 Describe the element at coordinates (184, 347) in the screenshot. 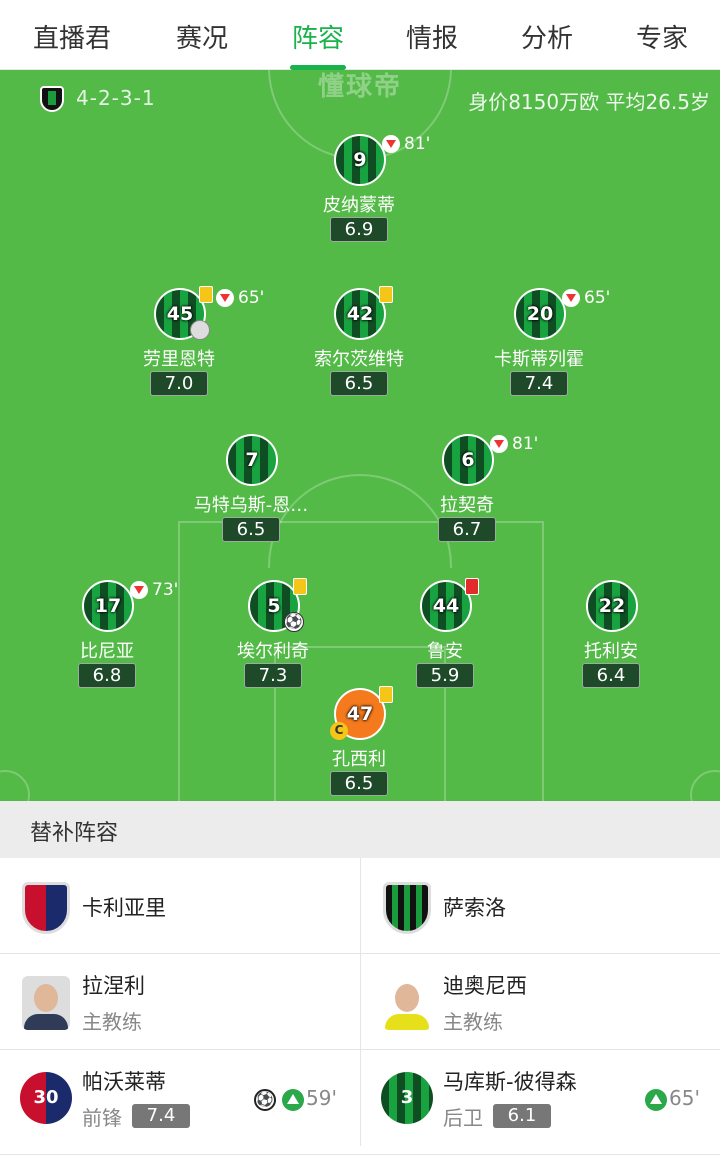

I see `player-marker: 45 65' 劳里恩特 7.0` at that location.